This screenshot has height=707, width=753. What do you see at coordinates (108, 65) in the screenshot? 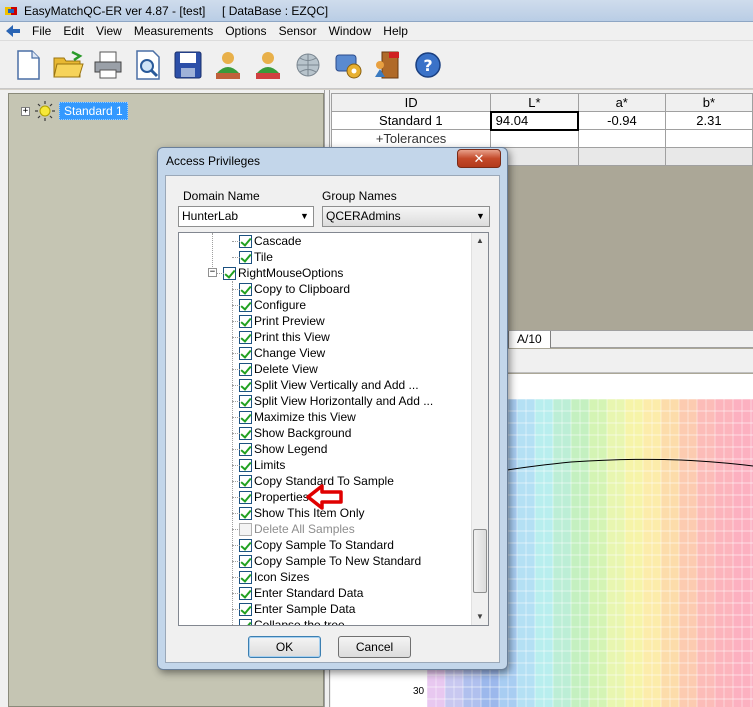
I see `print-button` at bounding box center [108, 65].